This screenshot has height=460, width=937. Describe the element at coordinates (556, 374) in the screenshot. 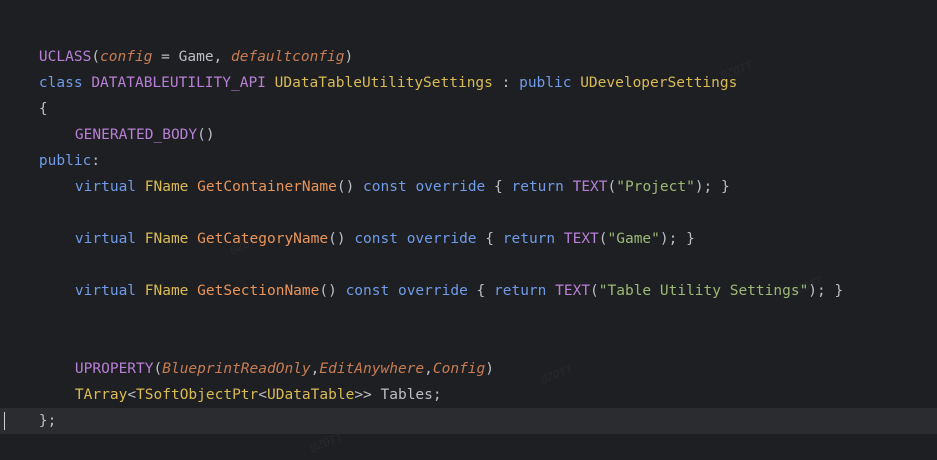

I see `watermark: @ZOTT` at that location.